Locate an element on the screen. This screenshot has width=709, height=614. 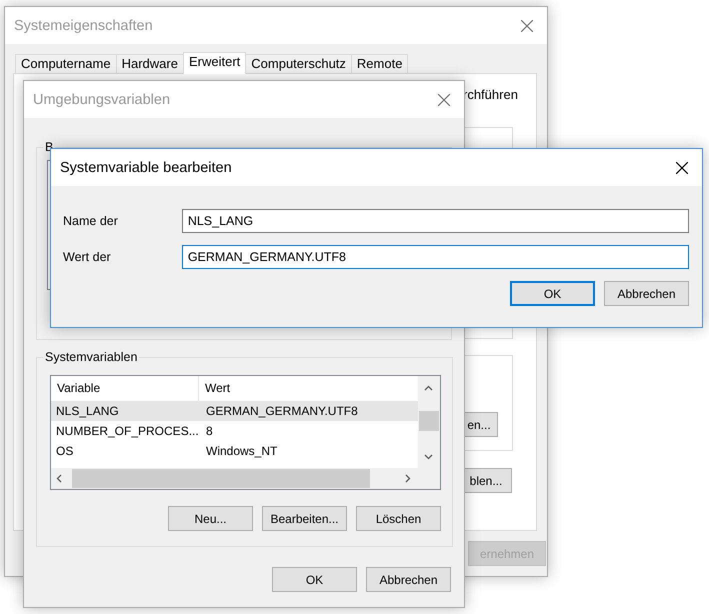
scroll-right-icon is located at coordinates (407, 478).